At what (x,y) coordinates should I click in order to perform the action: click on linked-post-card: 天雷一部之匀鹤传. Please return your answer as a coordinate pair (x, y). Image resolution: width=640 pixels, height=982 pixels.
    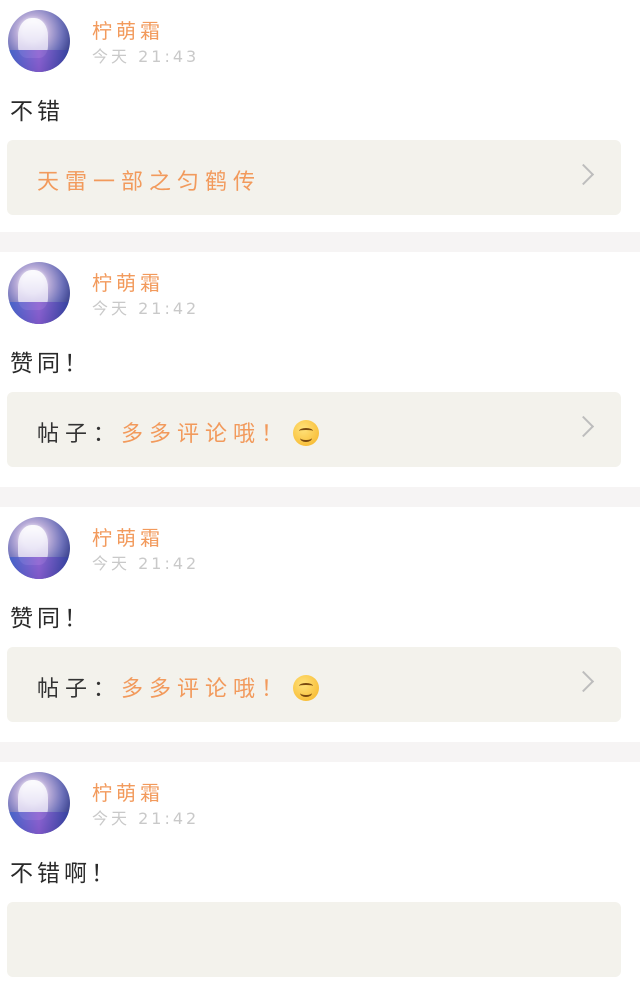
    Looking at the image, I should click on (314, 177).